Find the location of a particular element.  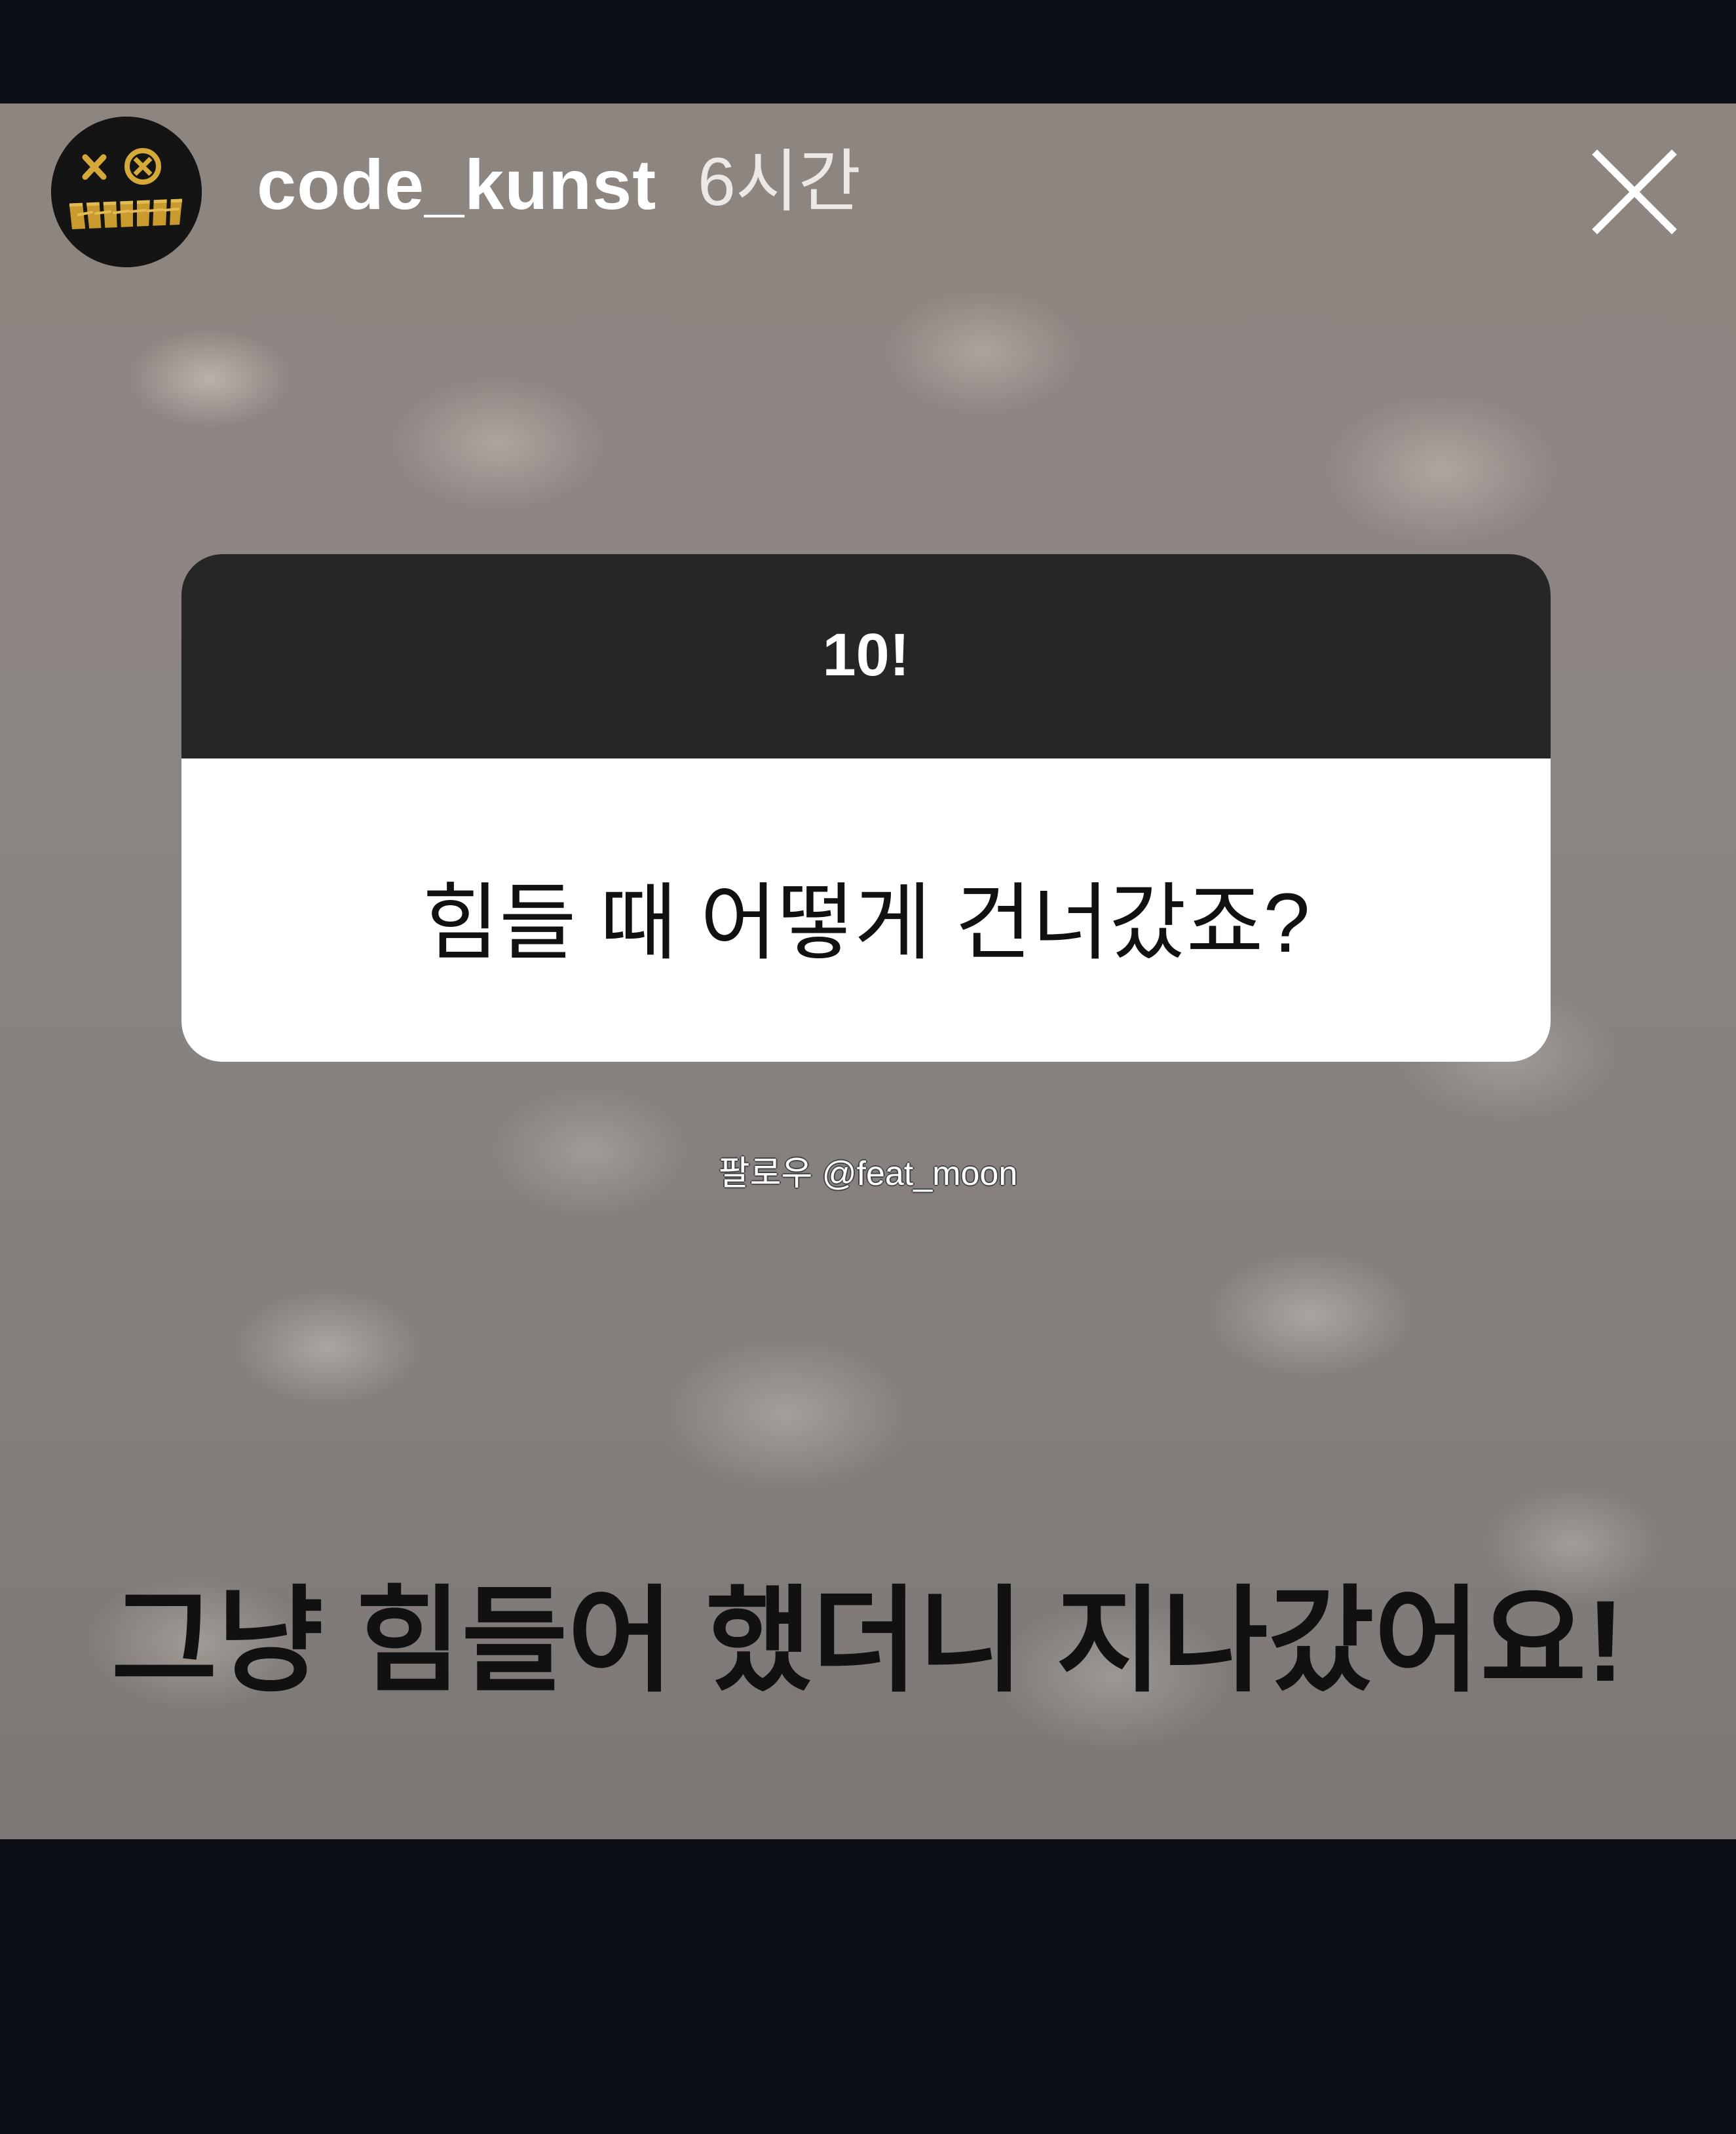

question-sticker-title: 10! is located at coordinates (866, 655).